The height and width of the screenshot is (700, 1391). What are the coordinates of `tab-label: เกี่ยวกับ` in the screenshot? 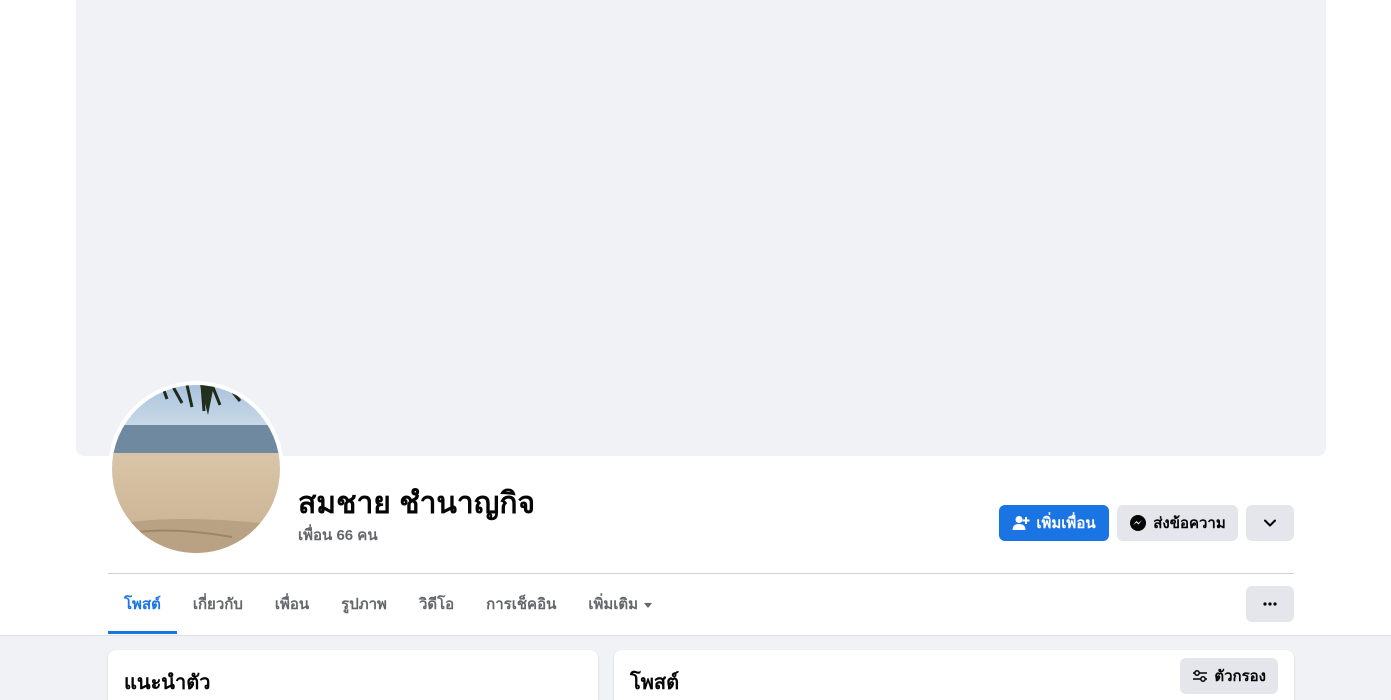 It's located at (217, 604).